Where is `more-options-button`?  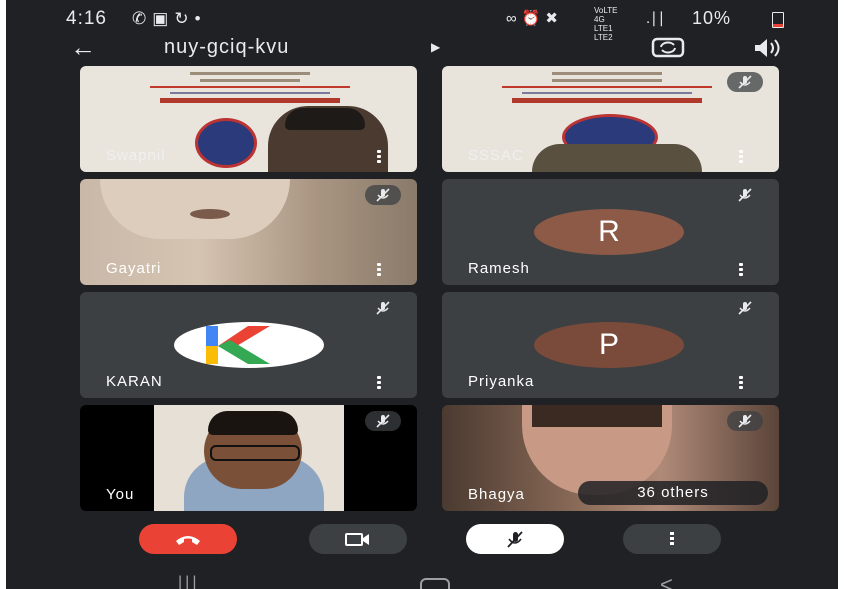
more-options-button is located at coordinates (672, 539).